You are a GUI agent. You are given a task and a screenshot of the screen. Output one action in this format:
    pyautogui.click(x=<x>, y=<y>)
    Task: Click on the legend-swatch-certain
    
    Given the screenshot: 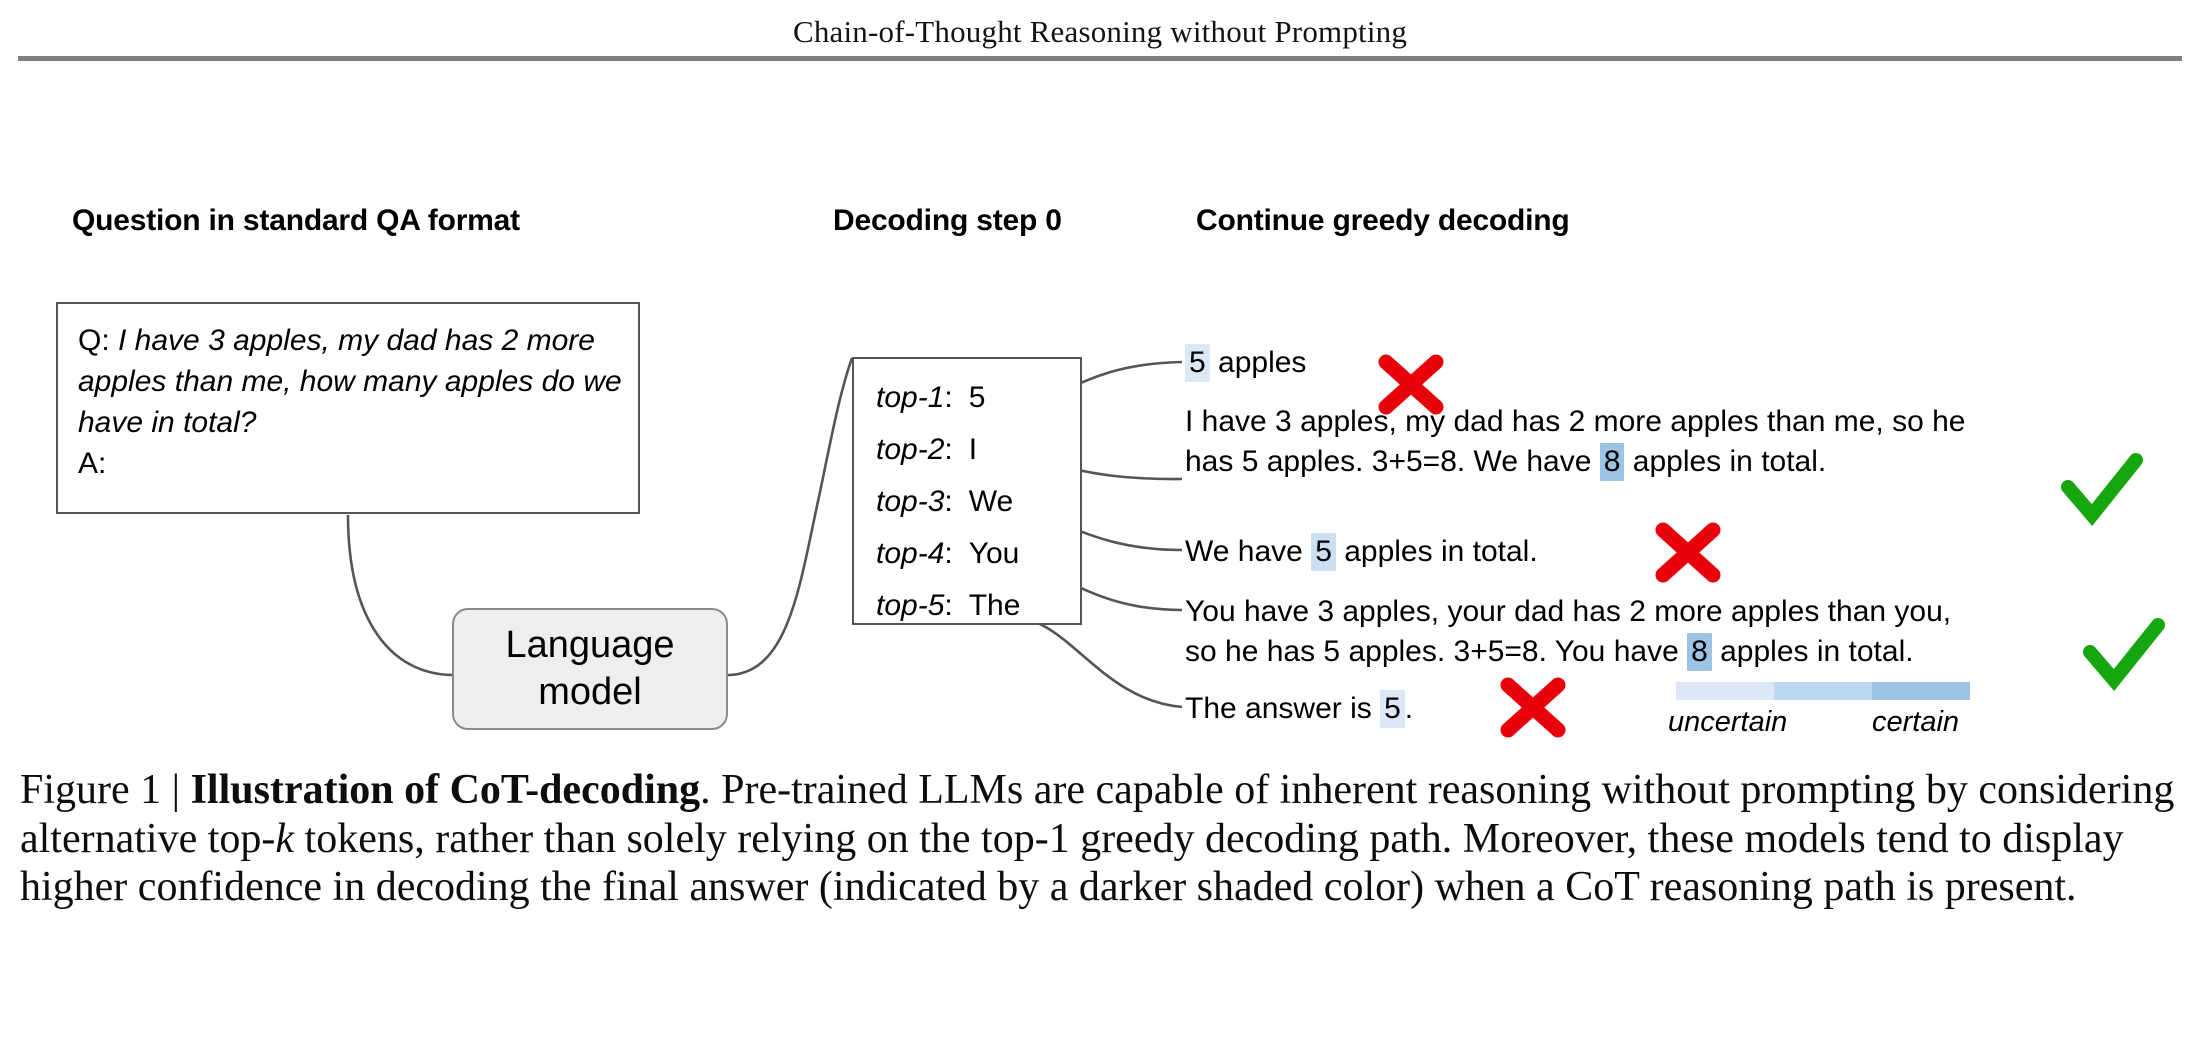 What is the action you would take?
    pyautogui.click(x=1921, y=691)
    